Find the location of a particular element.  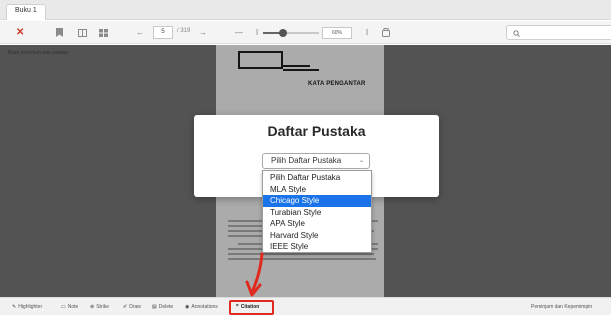

strike-button: ⊕ Strike is located at coordinates (99, 307).